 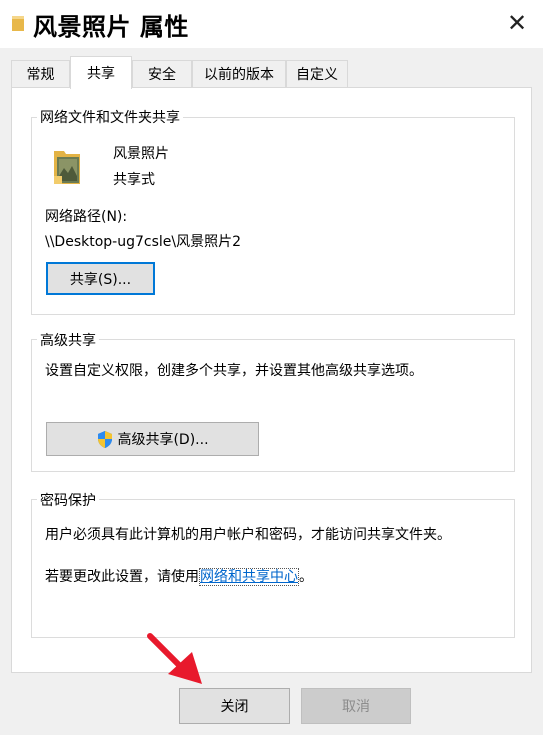 I want to click on password-protection-description: 用户必须具有此计算机的用户帐户和密码，才能访问共享文件夹。, so click(x=248, y=535).